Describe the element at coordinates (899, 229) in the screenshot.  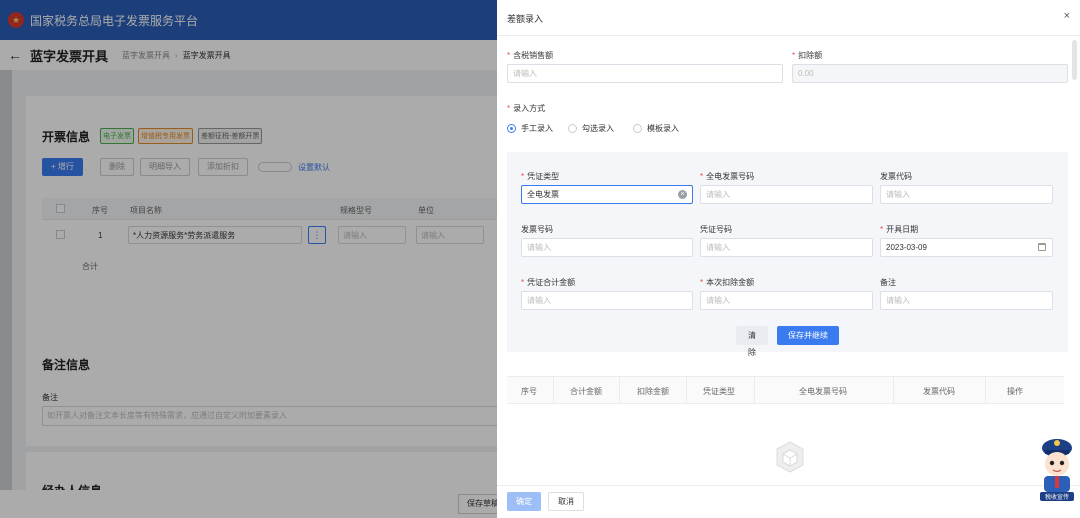
I see `issue-date-label: * 开具日期` at that location.